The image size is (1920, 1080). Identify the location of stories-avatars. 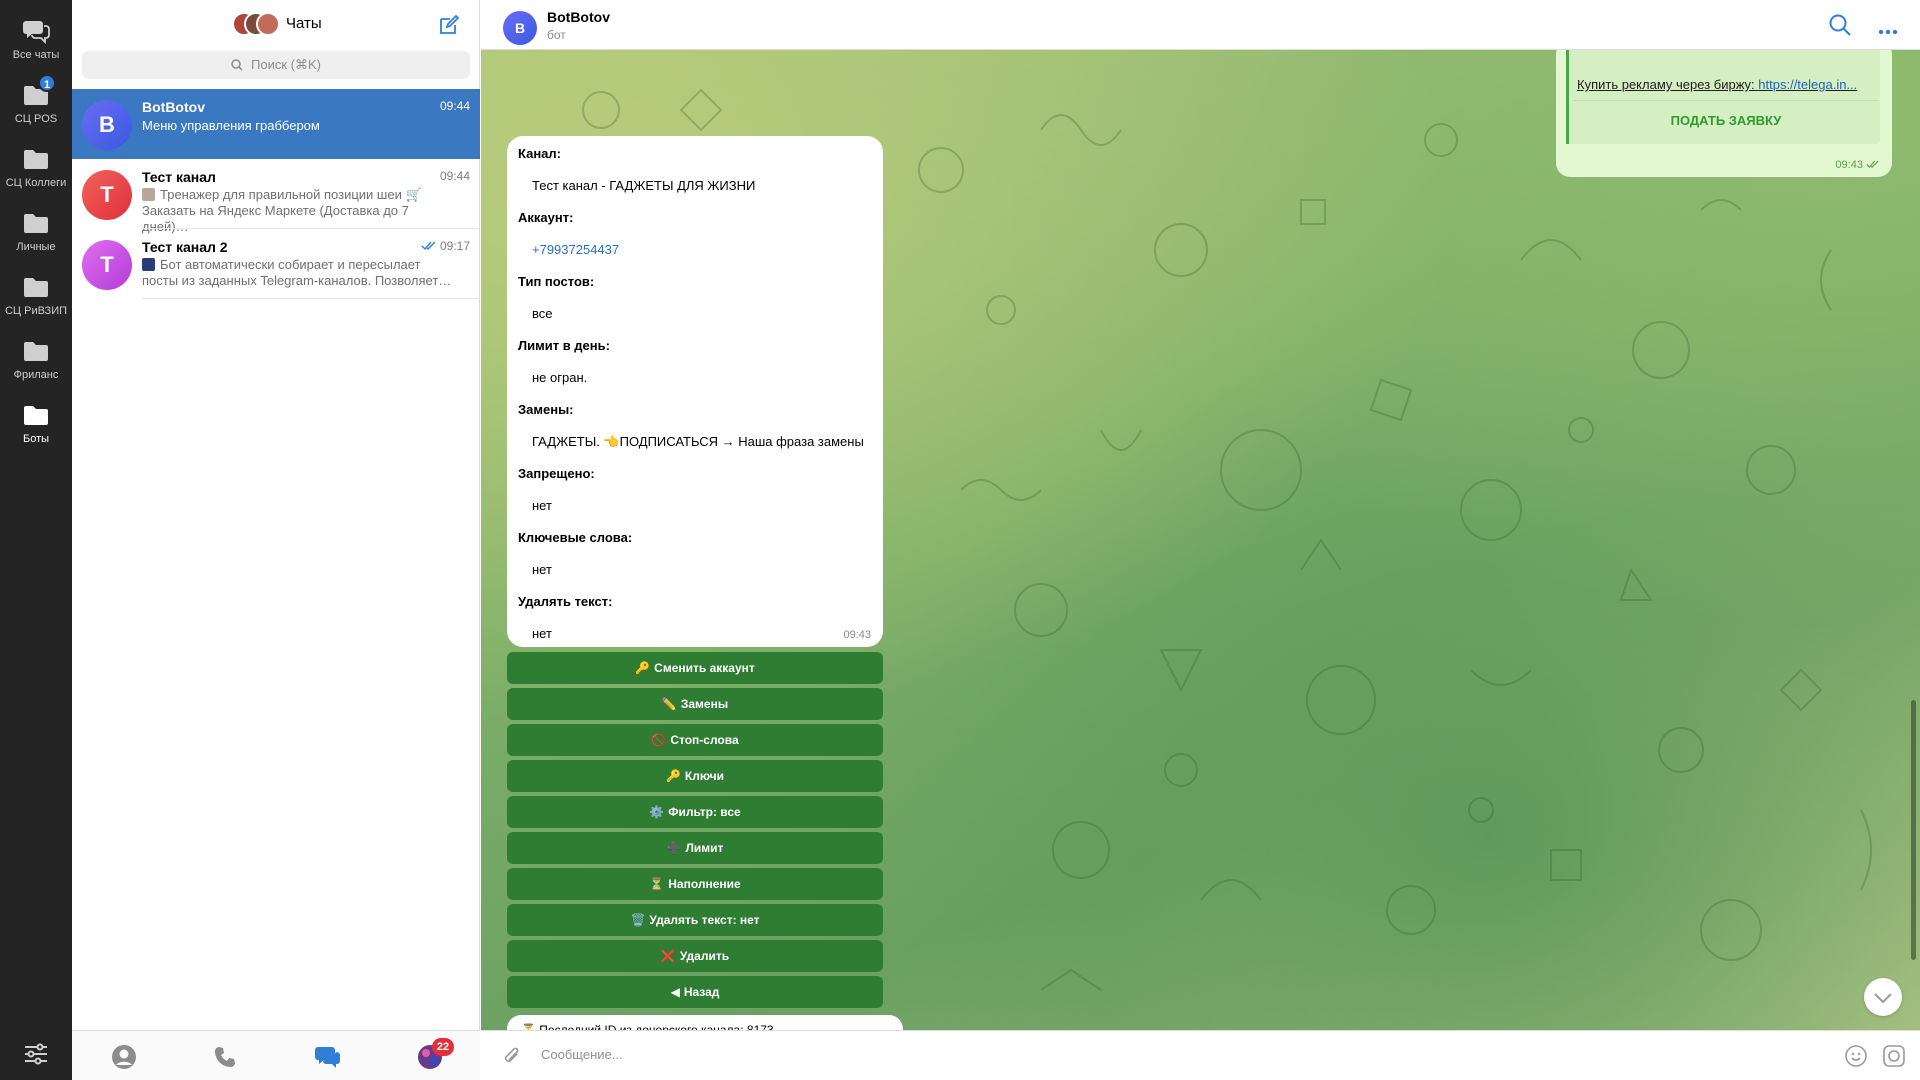
(256, 24).